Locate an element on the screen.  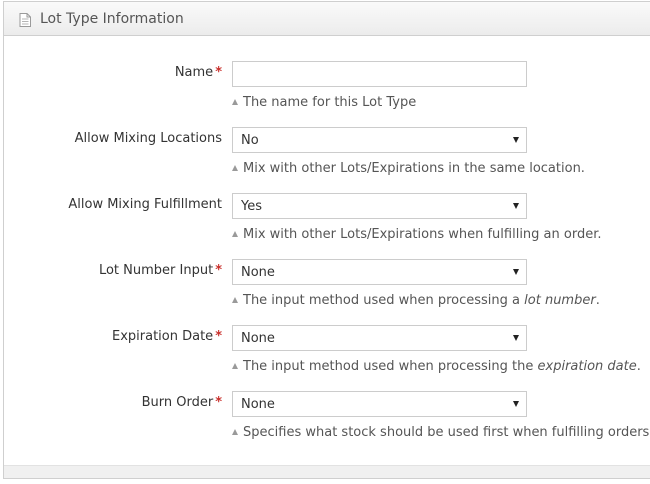
allow-mixing-fulfillment-value: Yes is located at coordinates (251, 206).